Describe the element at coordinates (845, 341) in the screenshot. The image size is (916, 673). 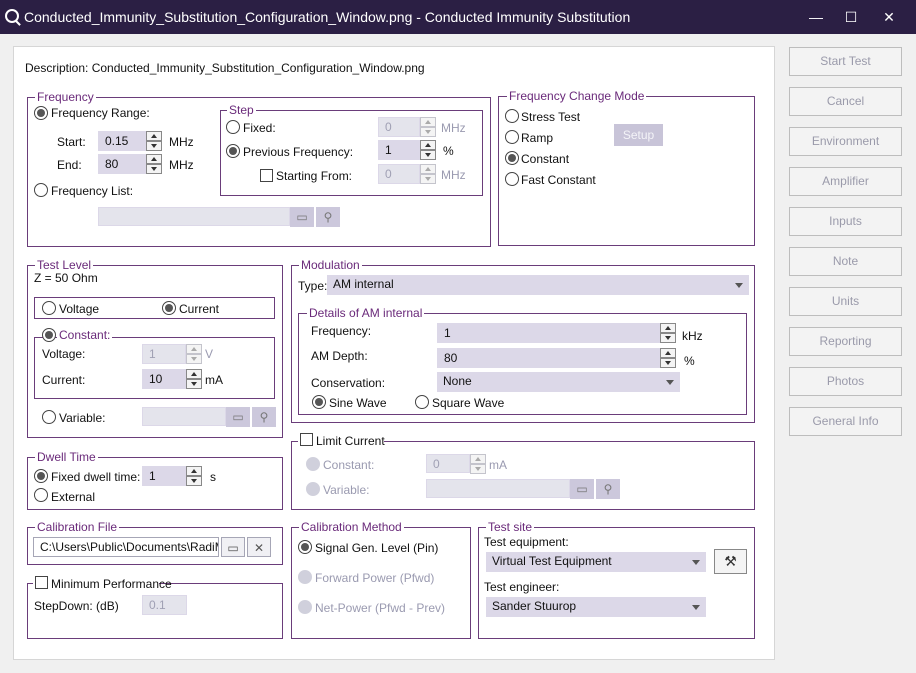
I see `reporting-button: Reporting` at that location.